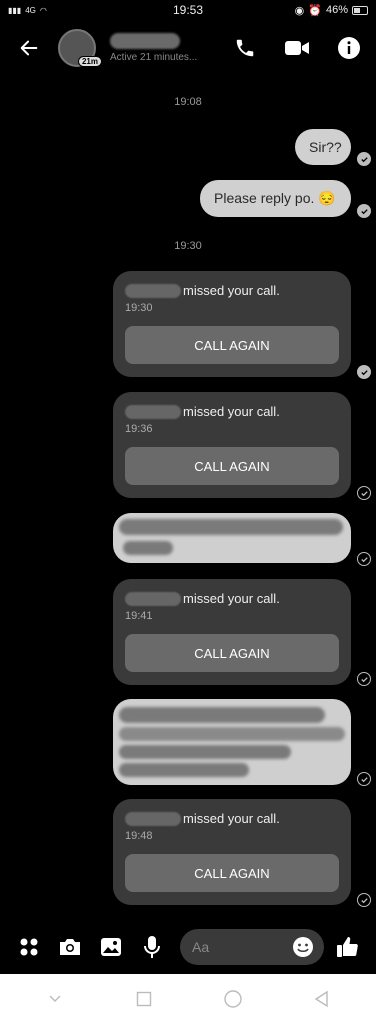 This screenshot has width=376, height=1024. Describe the element at coordinates (152, 947) in the screenshot. I see `microphone-icon` at that location.